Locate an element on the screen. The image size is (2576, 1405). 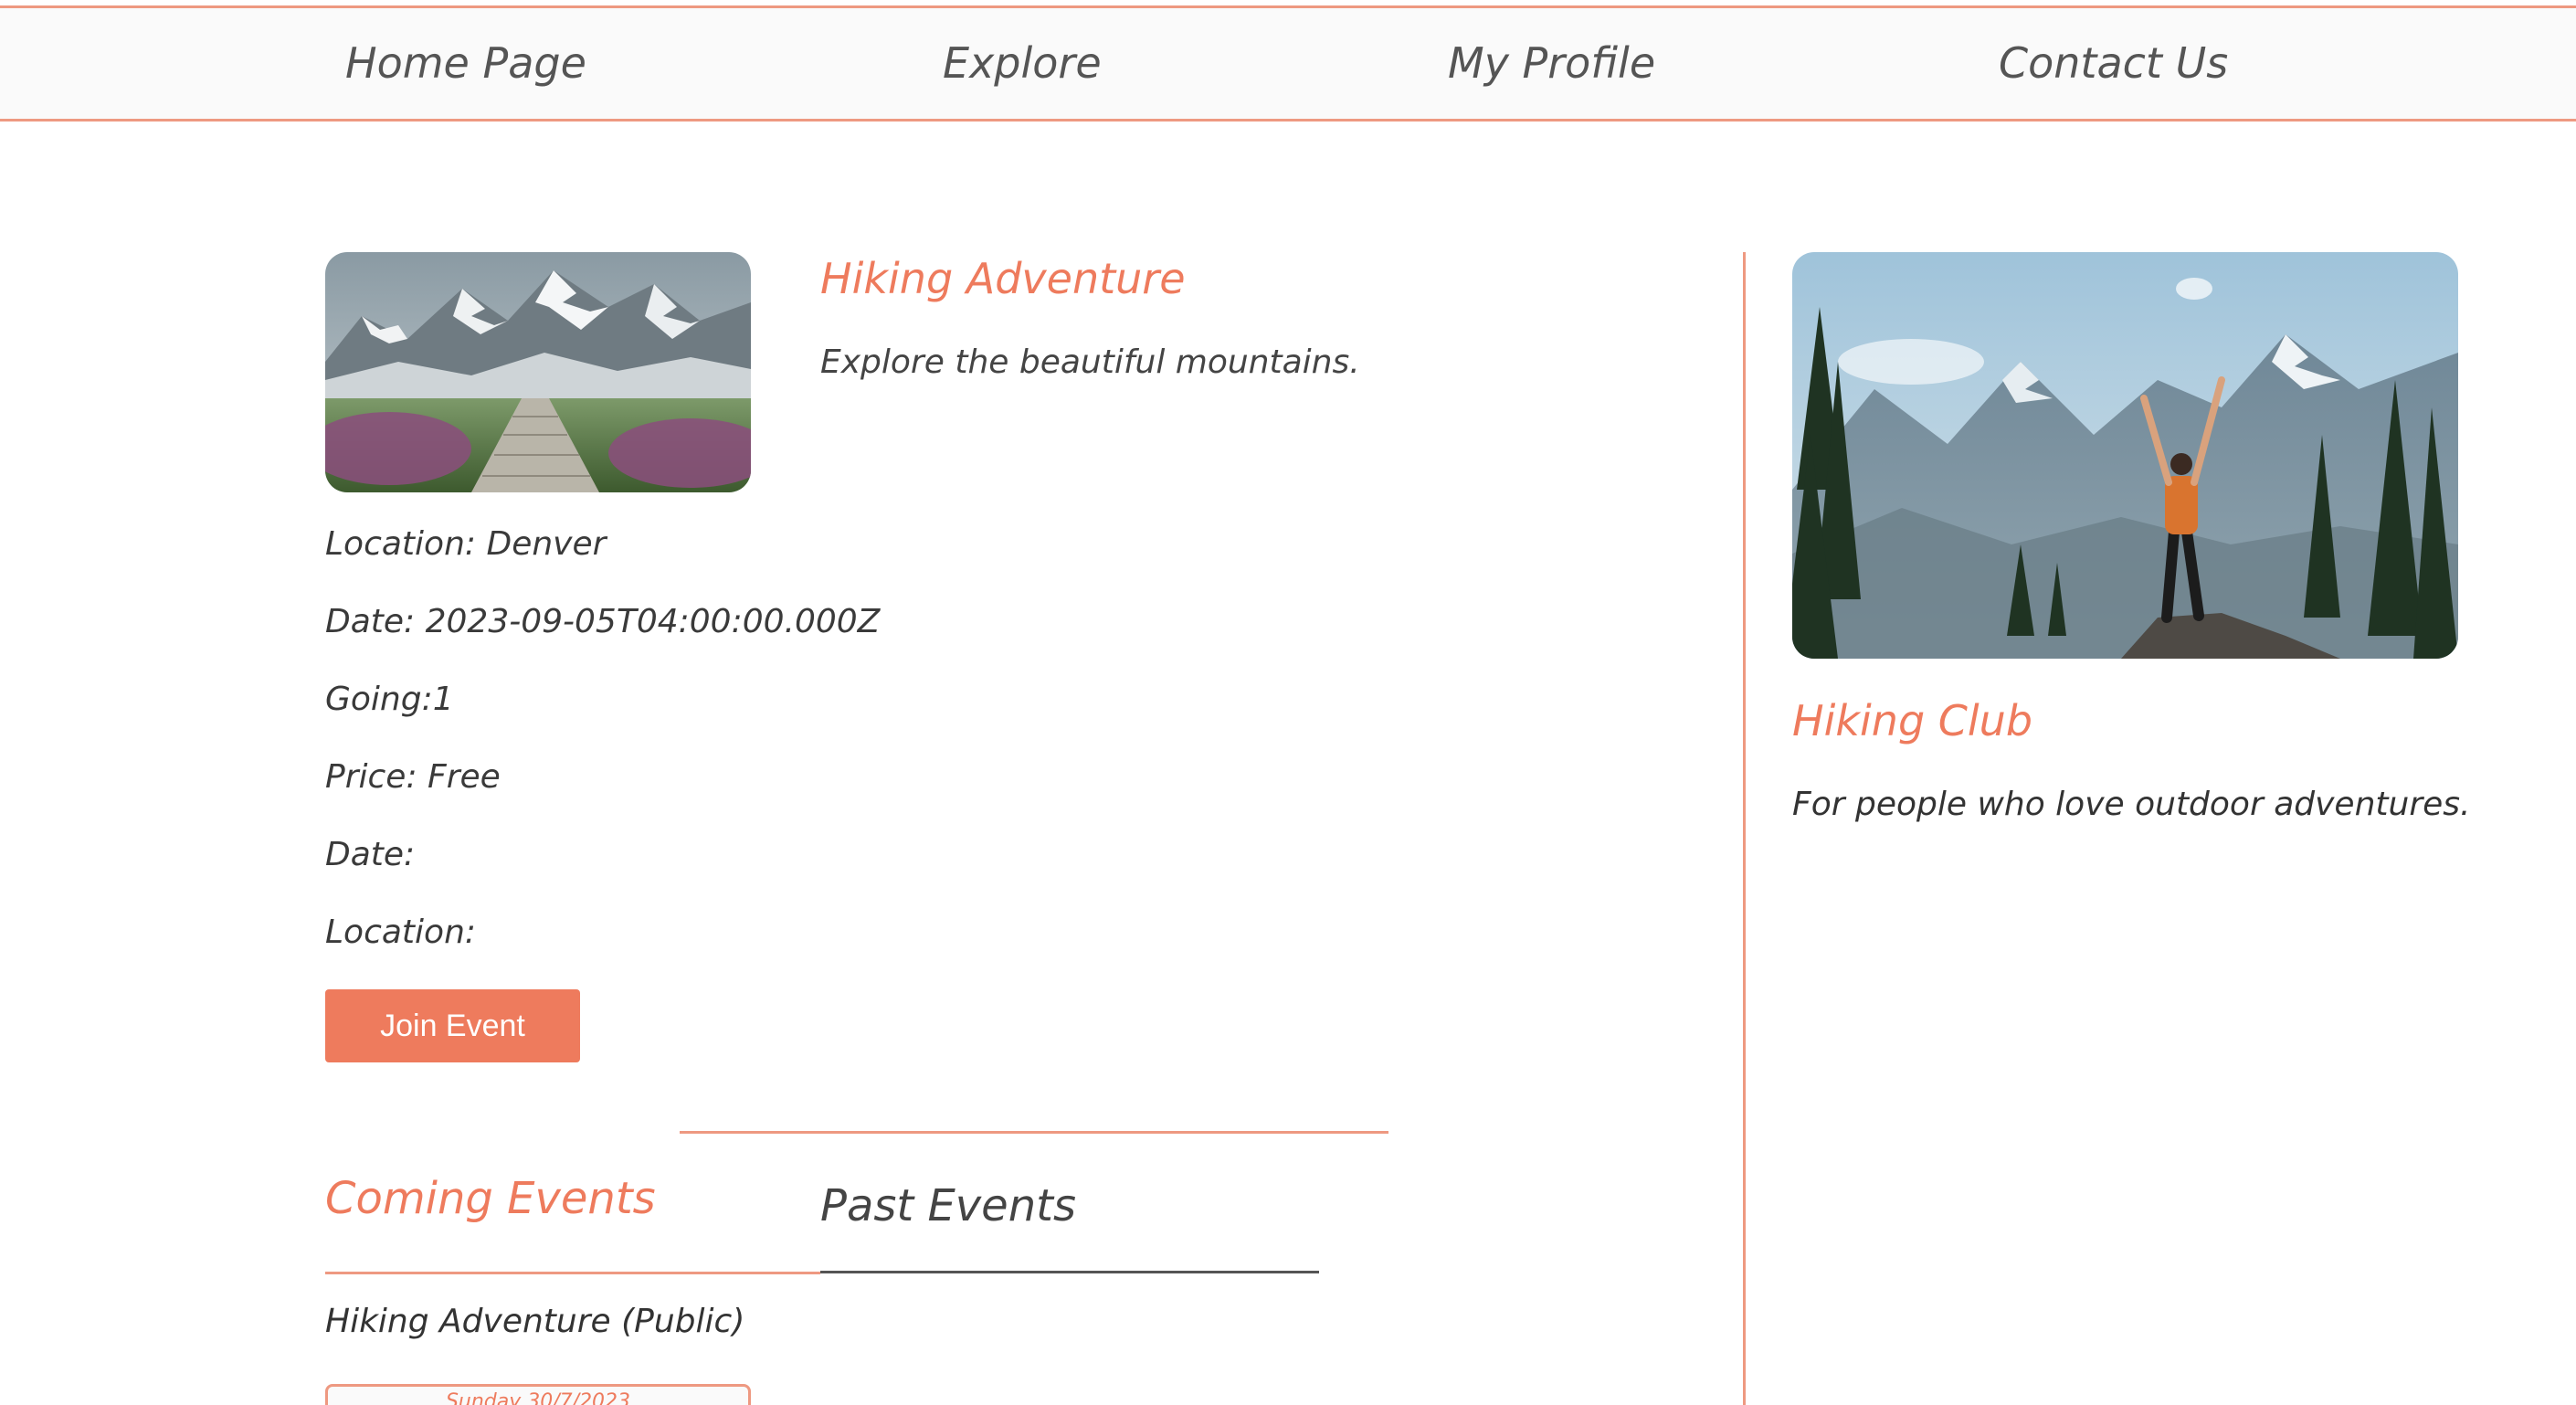
event-location-secondary: Location: is located at coordinates (401, 932).